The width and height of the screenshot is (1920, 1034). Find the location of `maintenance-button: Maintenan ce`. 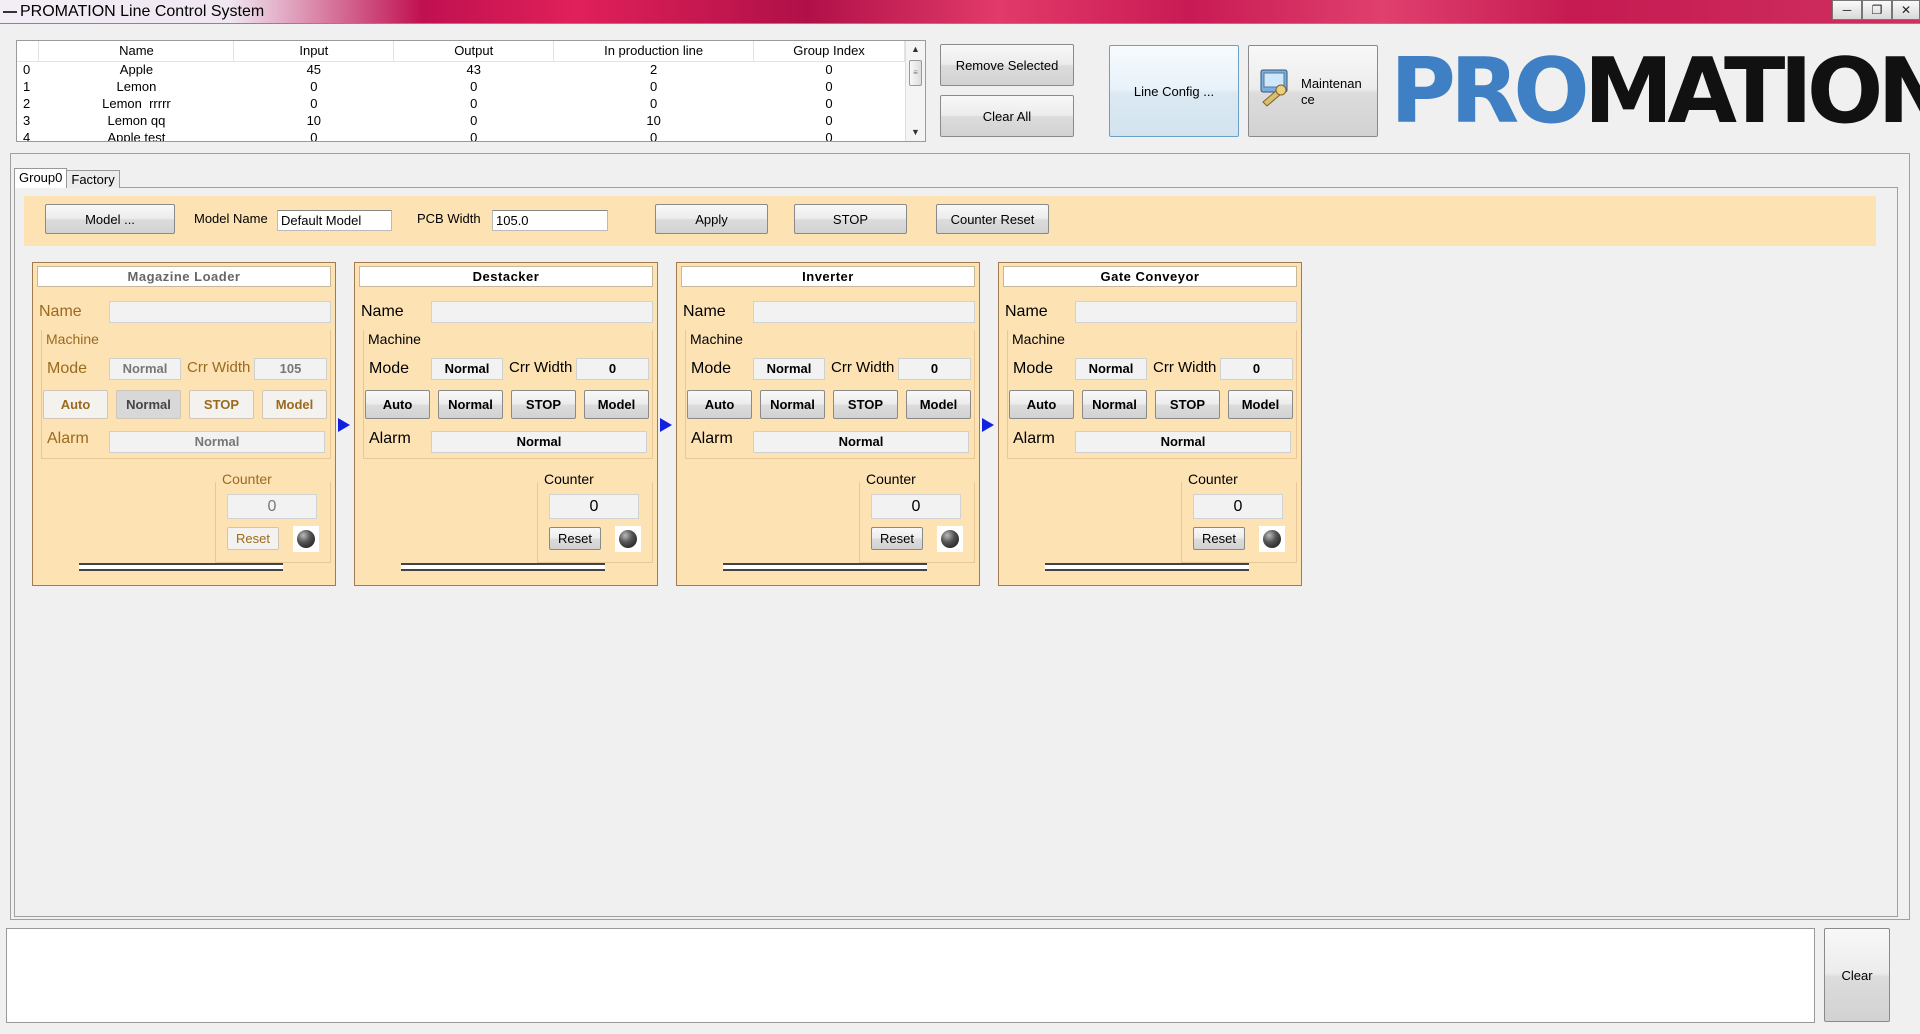

maintenance-button: Maintenan ce is located at coordinates (1313, 91).